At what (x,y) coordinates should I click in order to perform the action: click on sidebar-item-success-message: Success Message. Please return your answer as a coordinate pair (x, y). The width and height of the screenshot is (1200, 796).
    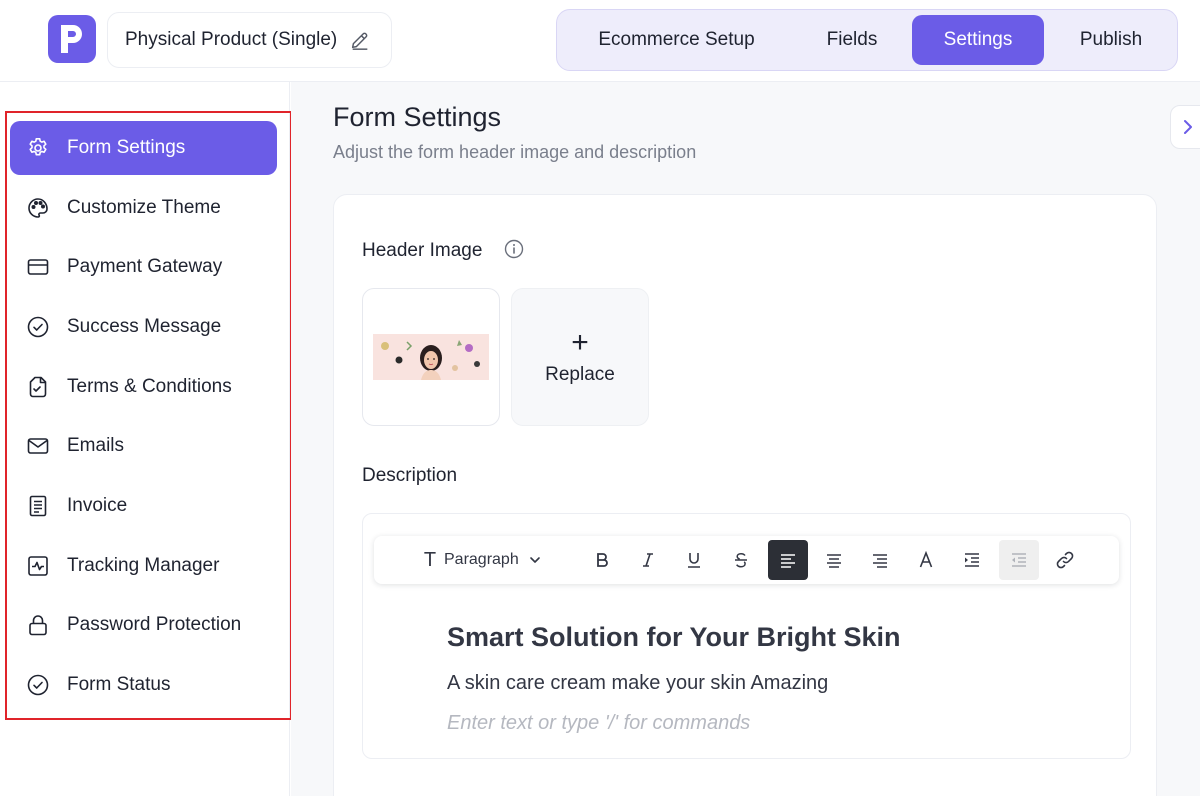
    Looking at the image, I should click on (143, 327).